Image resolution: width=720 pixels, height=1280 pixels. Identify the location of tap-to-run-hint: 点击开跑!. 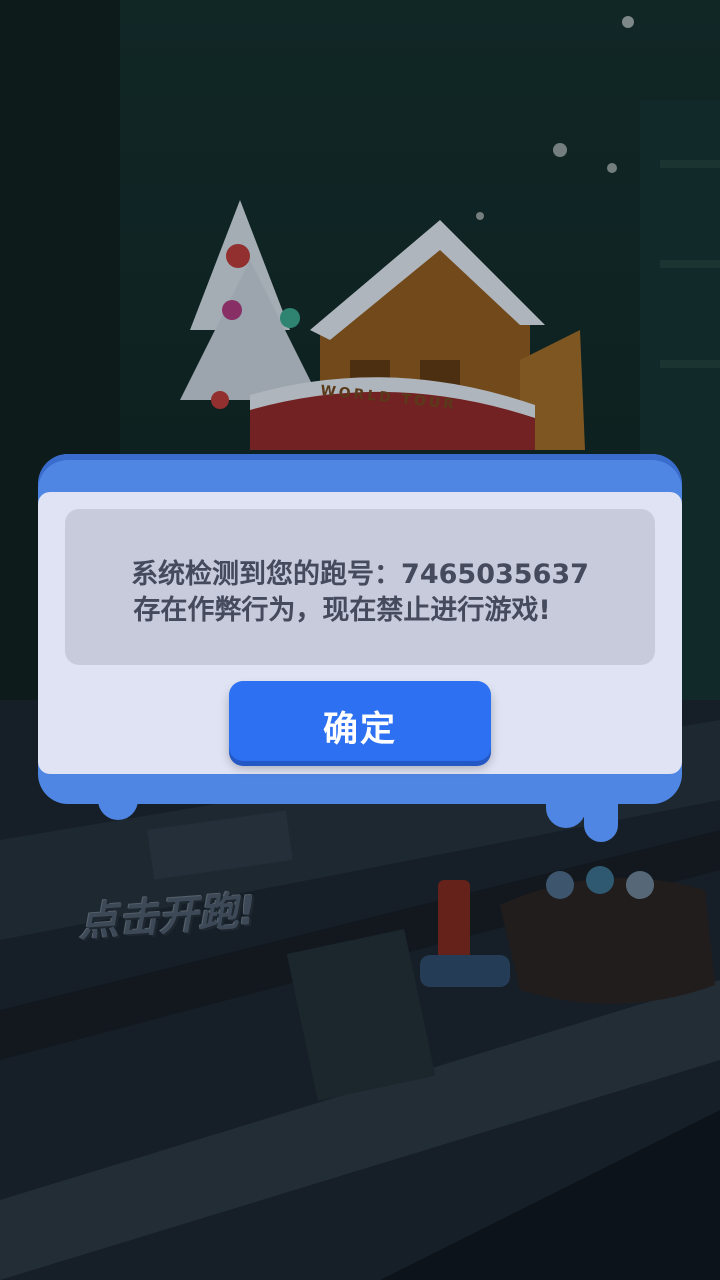
(167, 913).